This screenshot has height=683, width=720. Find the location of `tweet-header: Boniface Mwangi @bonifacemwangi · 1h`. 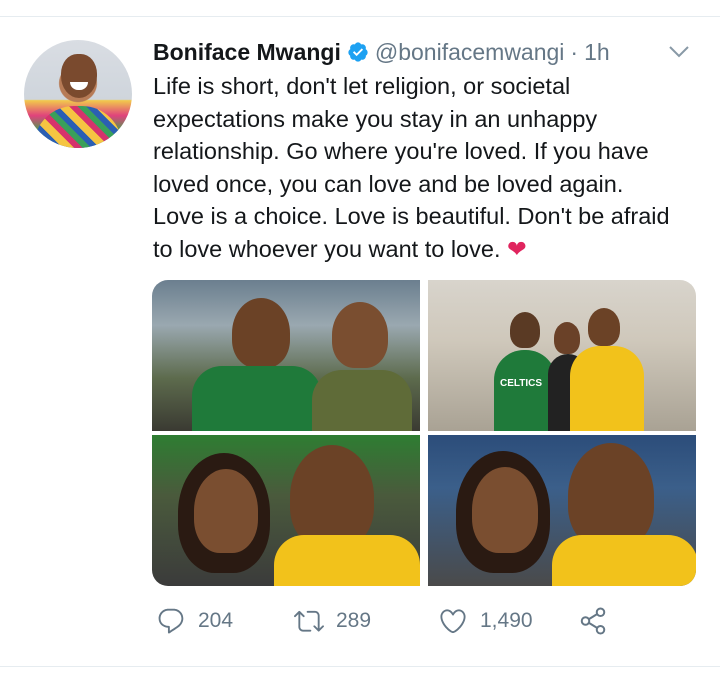

tweet-header: Boniface Mwangi @bonifacemwangi · 1h is located at coordinates (381, 52).